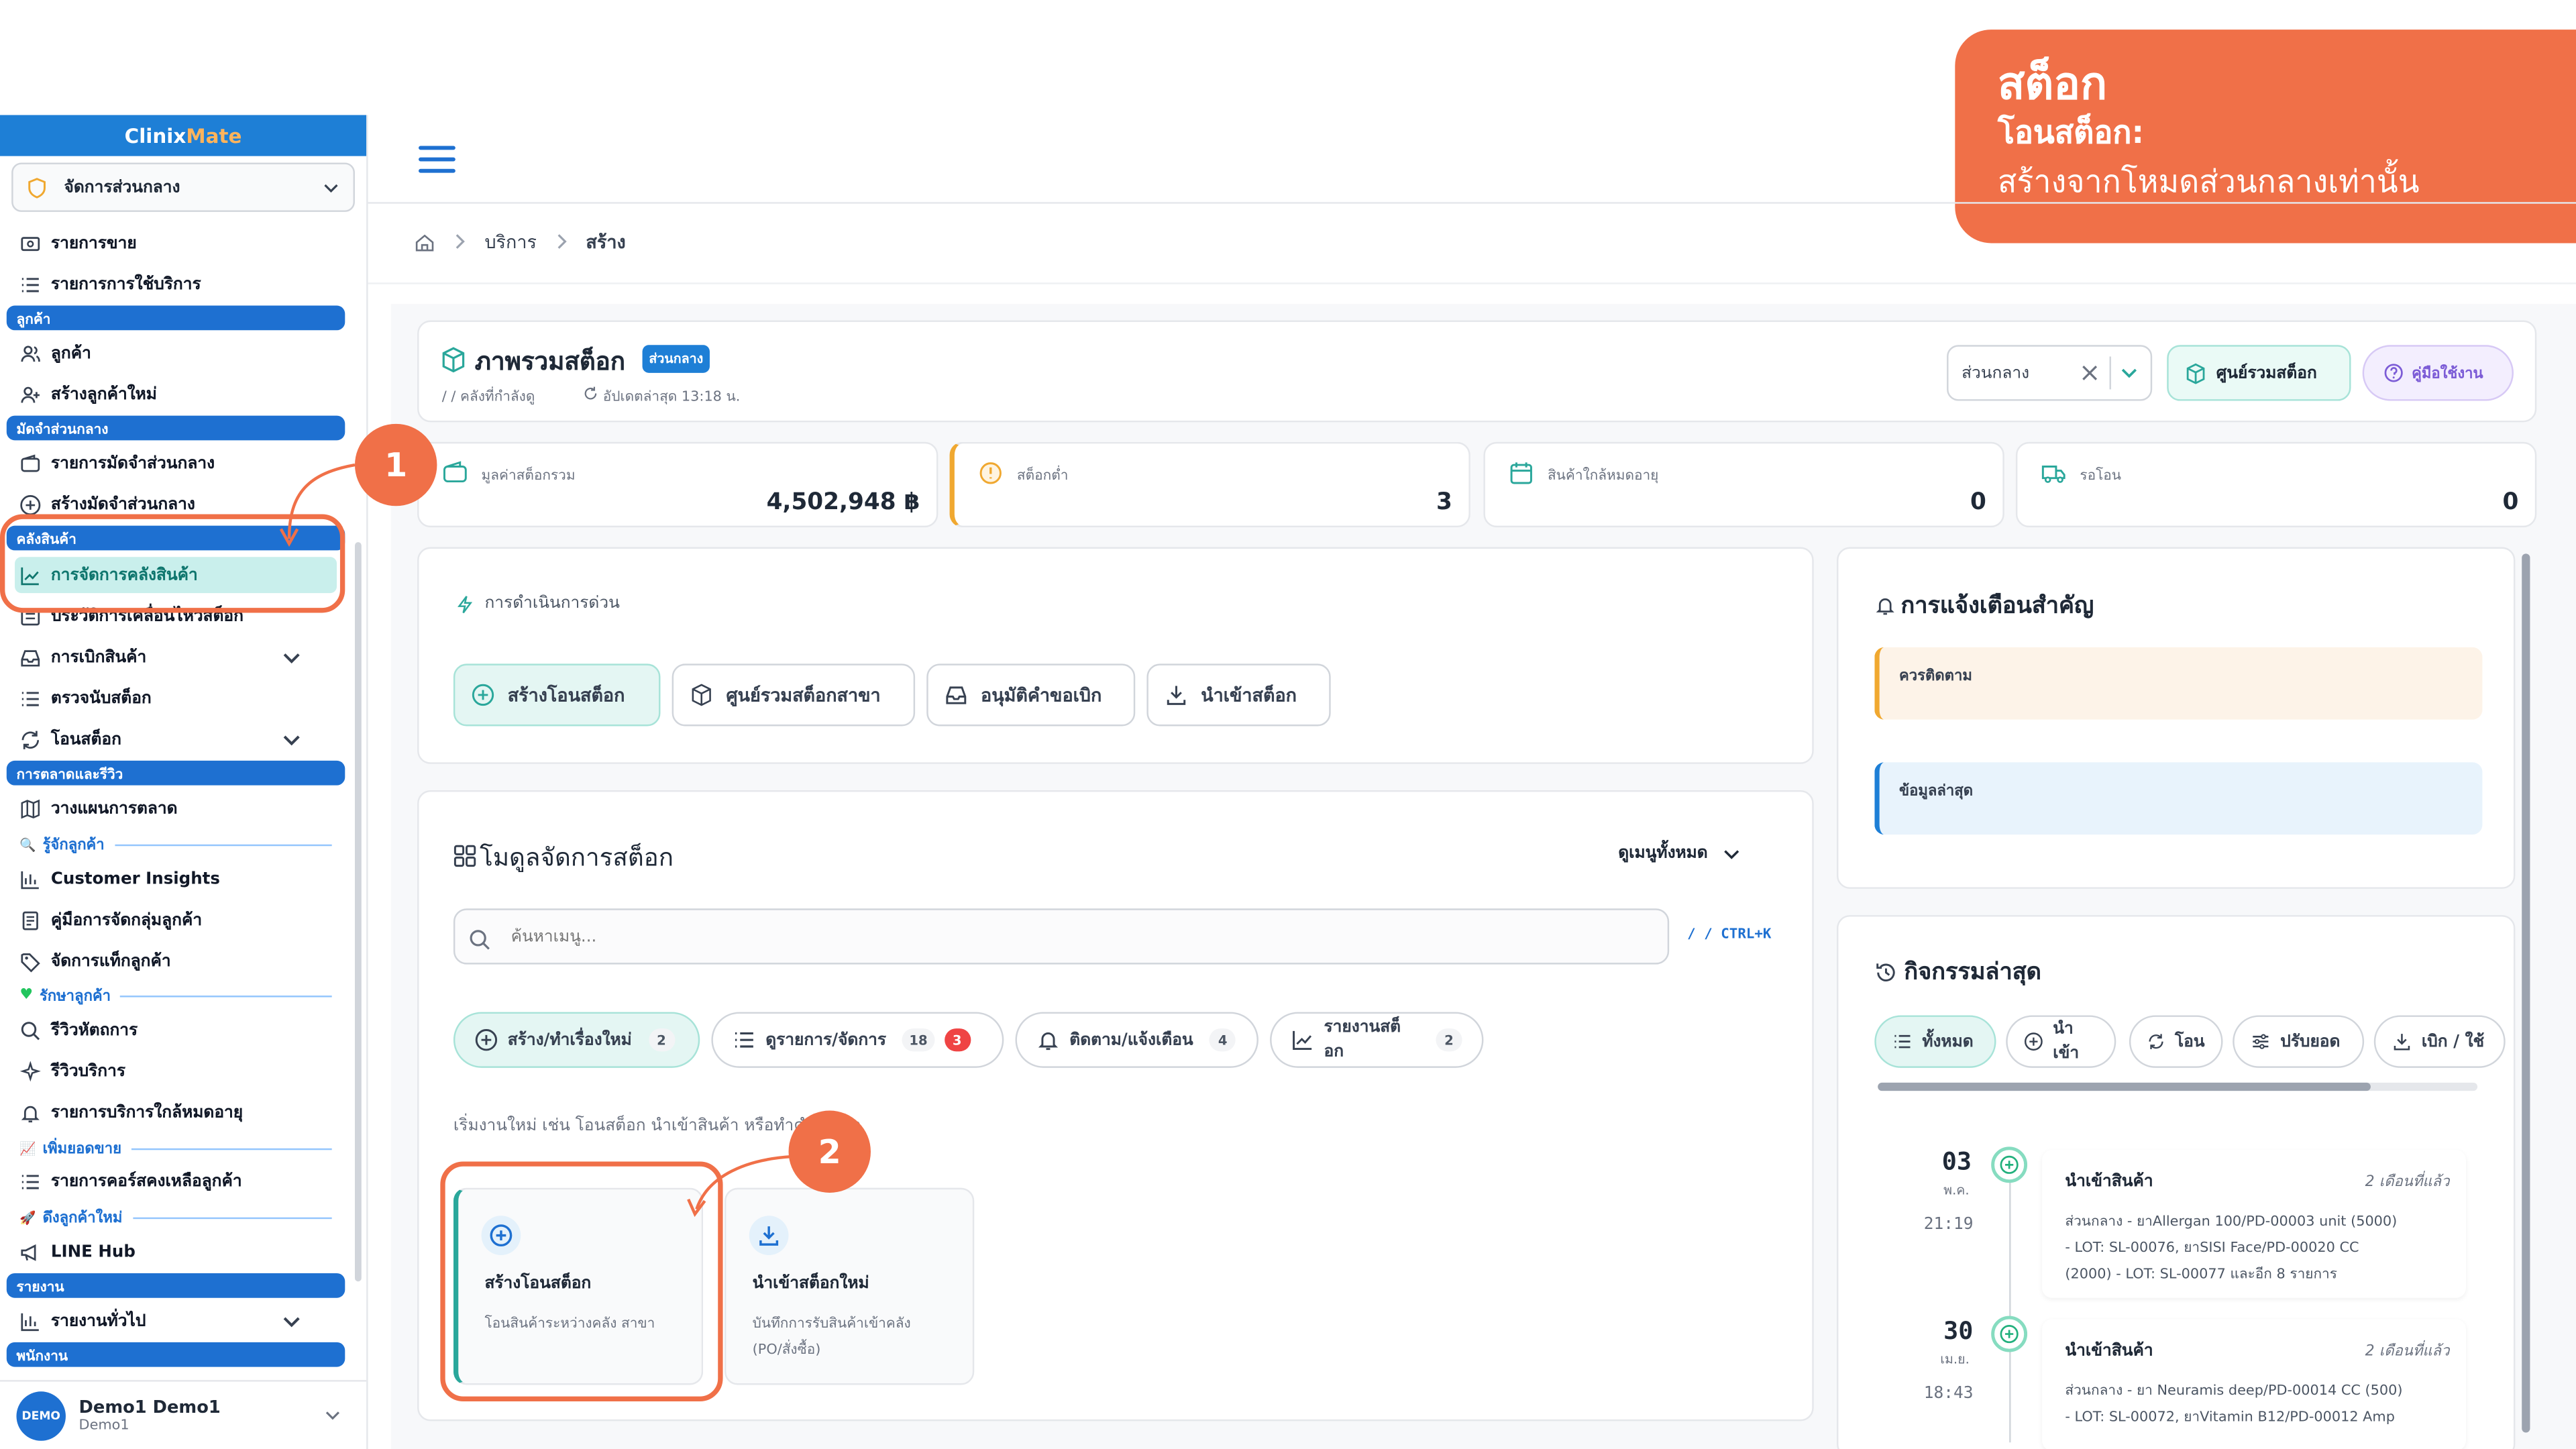  What do you see at coordinates (2195, 373) in the screenshot?
I see `box-icon` at bounding box center [2195, 373].